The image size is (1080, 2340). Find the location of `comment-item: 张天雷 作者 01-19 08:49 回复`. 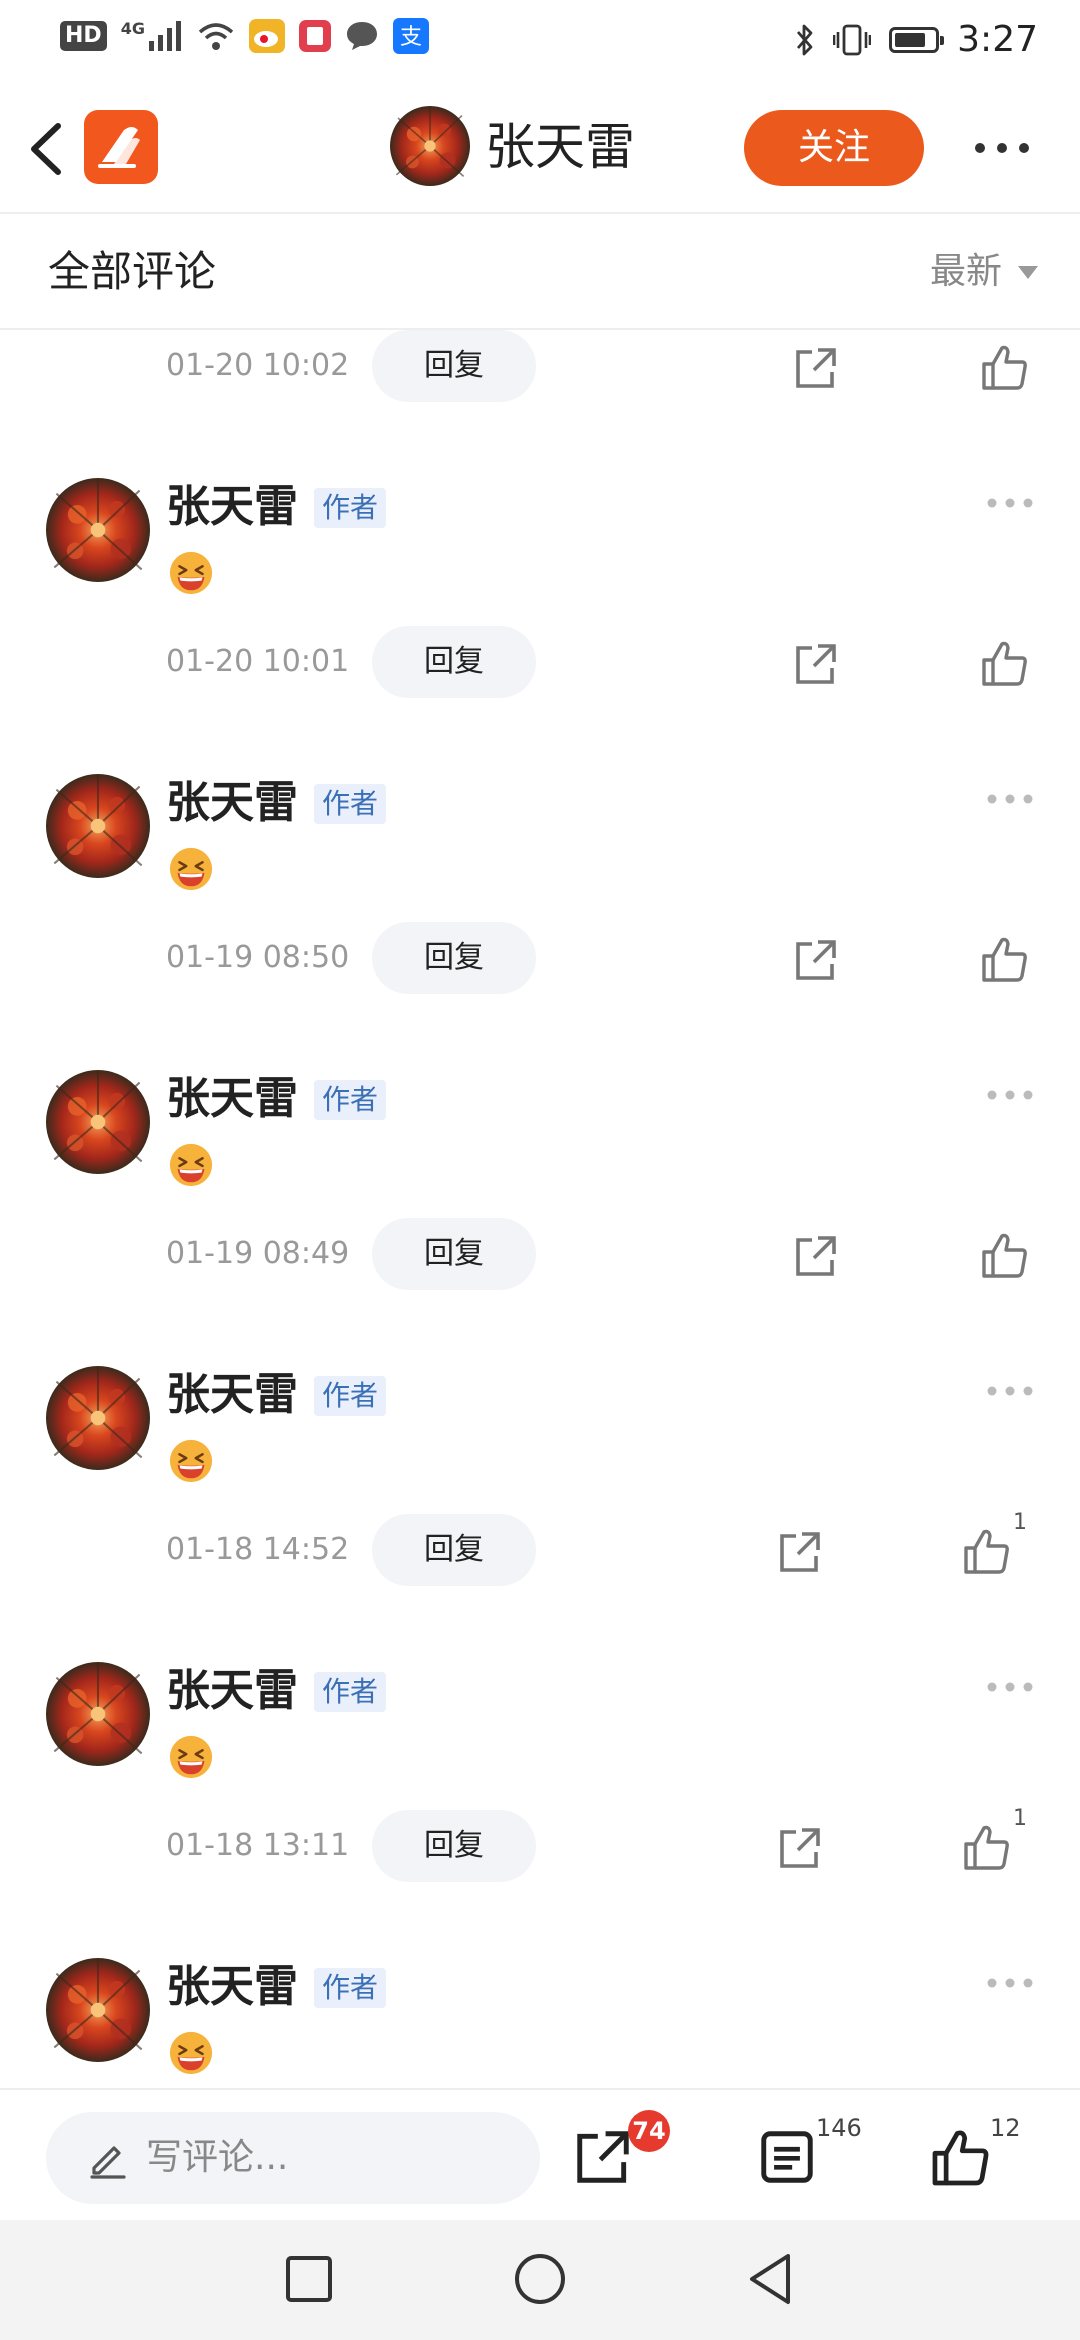

comment-item: 张天雷 作者 01-19 08:49 回复 is located at coordinates (540, 1218).